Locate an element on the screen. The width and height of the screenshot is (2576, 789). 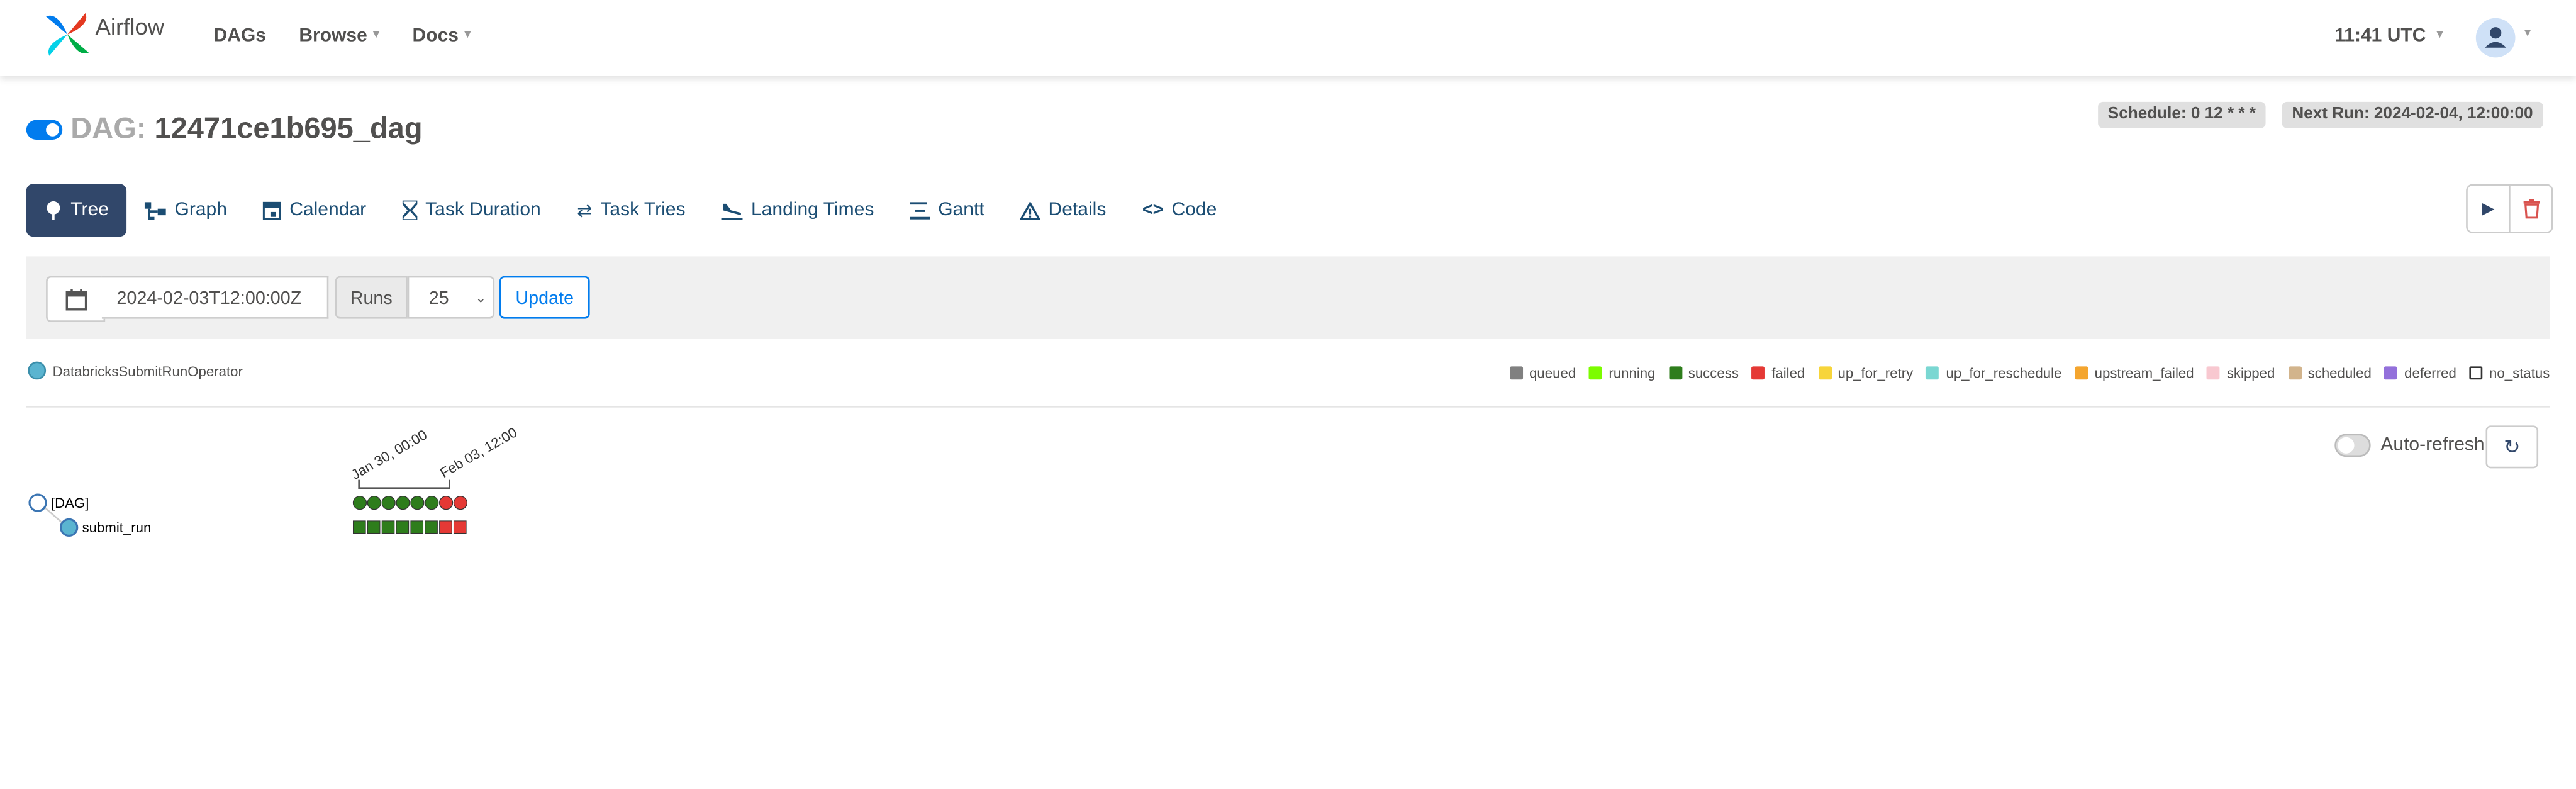
date-picker-button is located at coordinates (76, 299).